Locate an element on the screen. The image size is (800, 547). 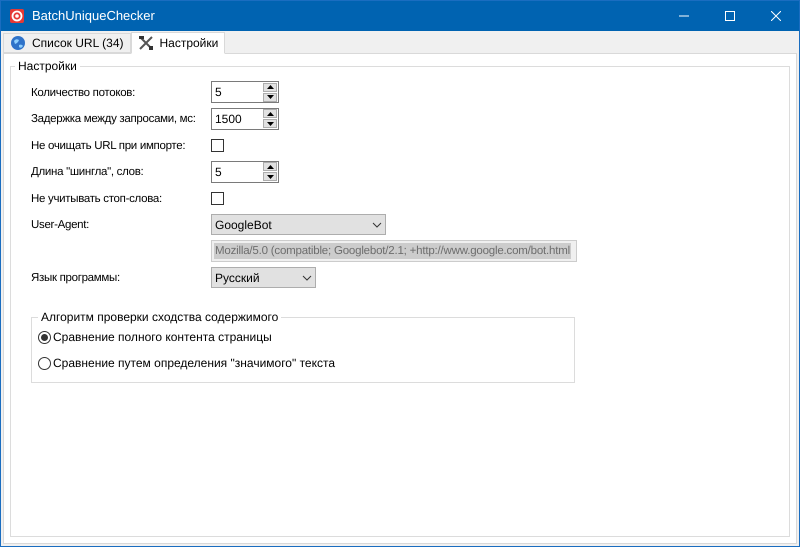
dropdown: GoogleBot is located at coordinates (298, 225).